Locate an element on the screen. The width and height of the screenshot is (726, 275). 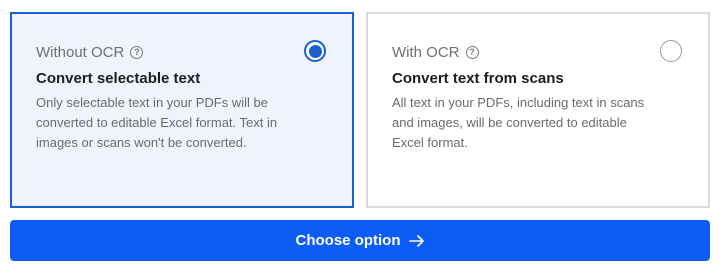
option-heading-label: Without OCR is located at coordinates (80, 52).